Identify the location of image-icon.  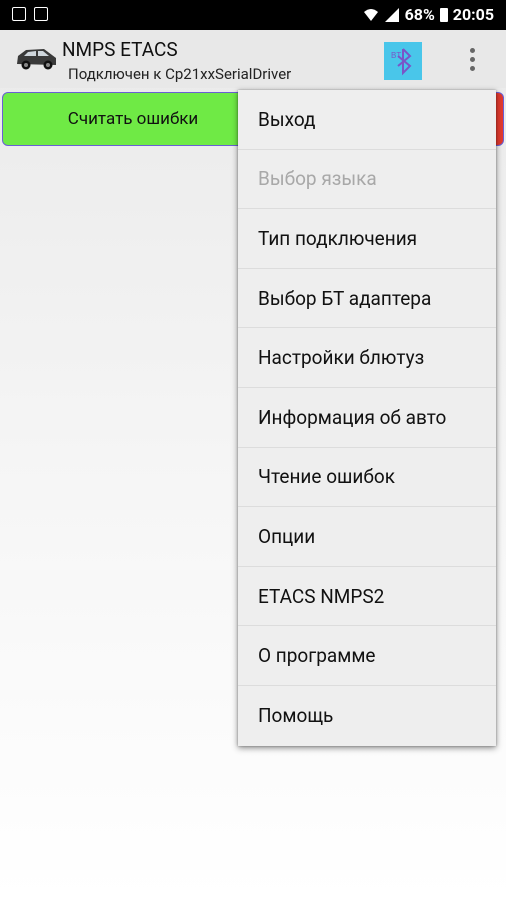
(19, 14).